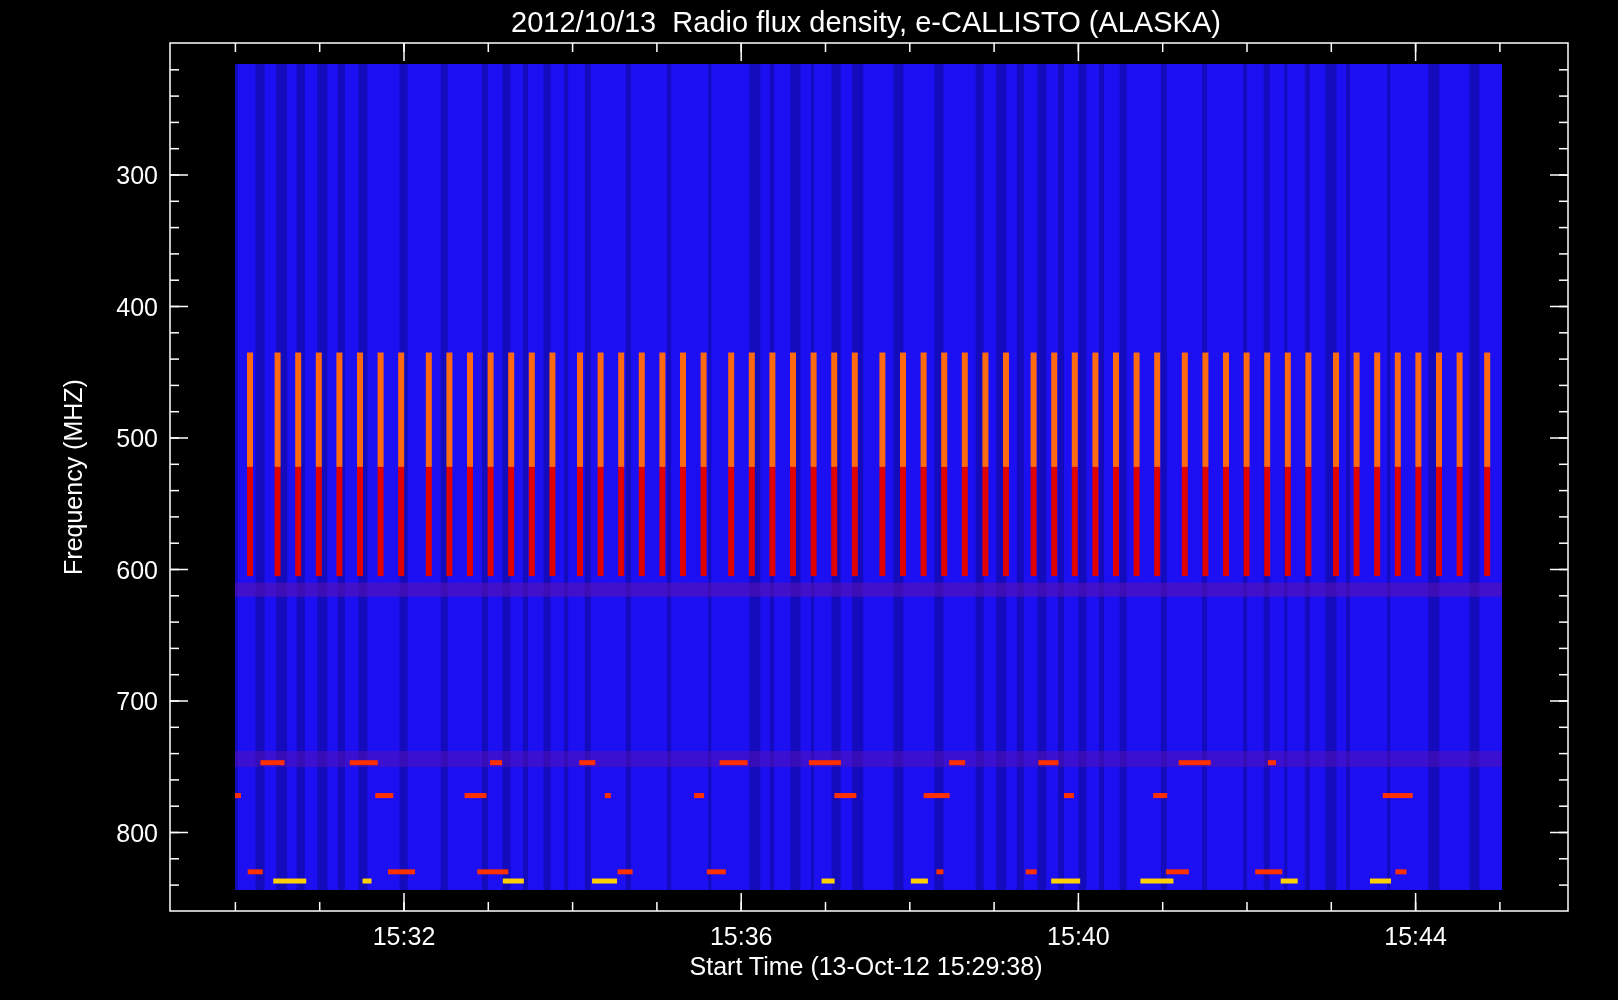 The width and height of the screenshot is (1618, 1000). What do you see at coordinates (866, 966) in the screenshot?
I see `x-axis-label: Start Time (13-Oct-12 15:29:38)` at bounding box center [866, 966].